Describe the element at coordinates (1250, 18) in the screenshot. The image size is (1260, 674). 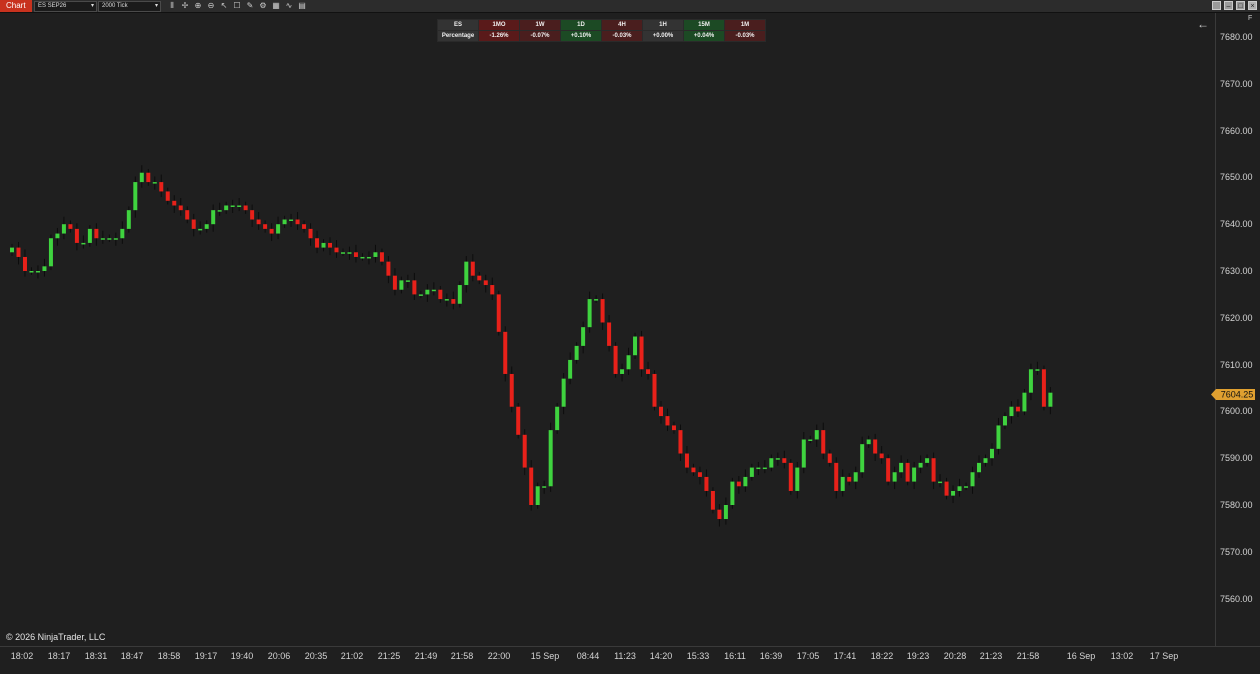
I see `axis-menu-label: F` at that location.